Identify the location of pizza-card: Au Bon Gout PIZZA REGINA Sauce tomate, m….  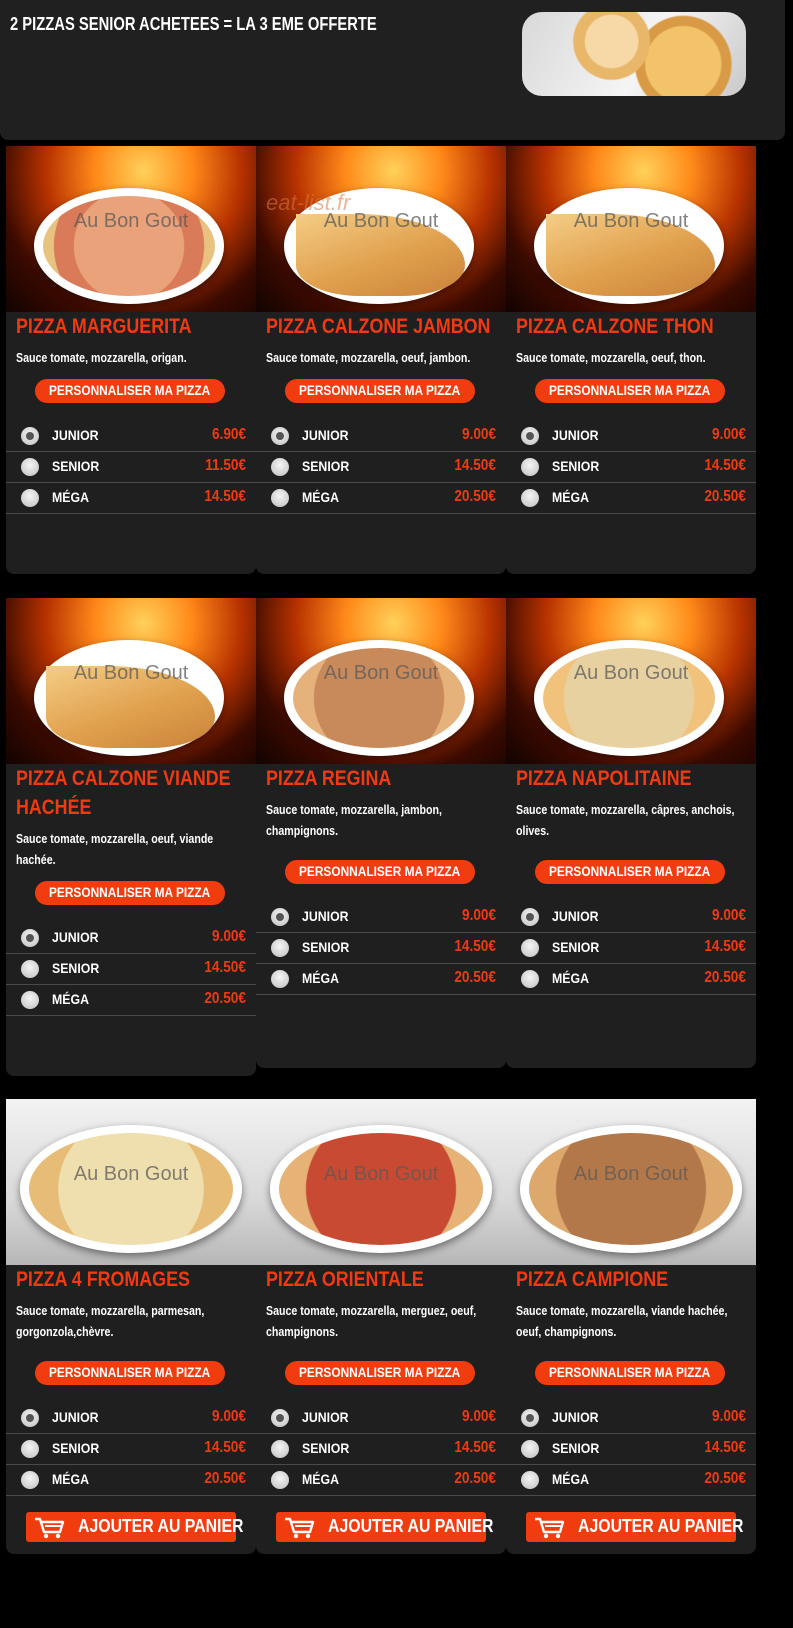
(381, 833).